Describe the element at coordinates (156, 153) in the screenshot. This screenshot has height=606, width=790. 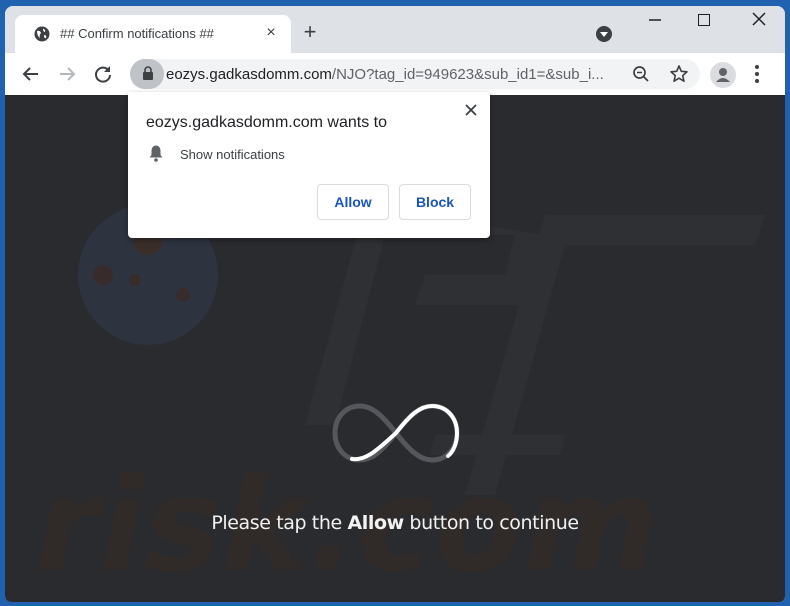
I see `bell-icon` at that location.